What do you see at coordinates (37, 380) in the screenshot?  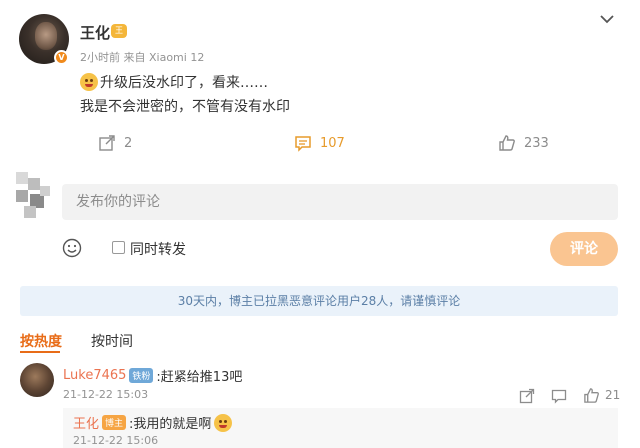 I see `commenter-avatar` at bounding box center [37, 380].